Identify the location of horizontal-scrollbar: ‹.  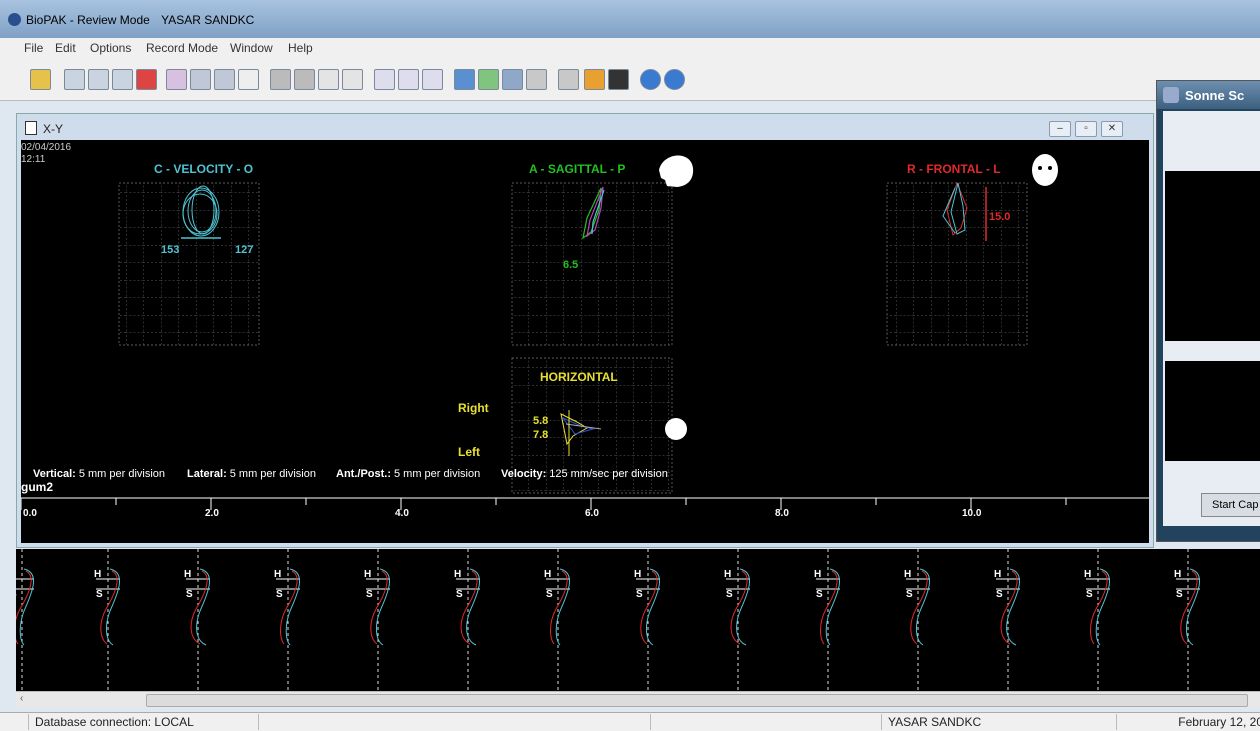
(638, 699).